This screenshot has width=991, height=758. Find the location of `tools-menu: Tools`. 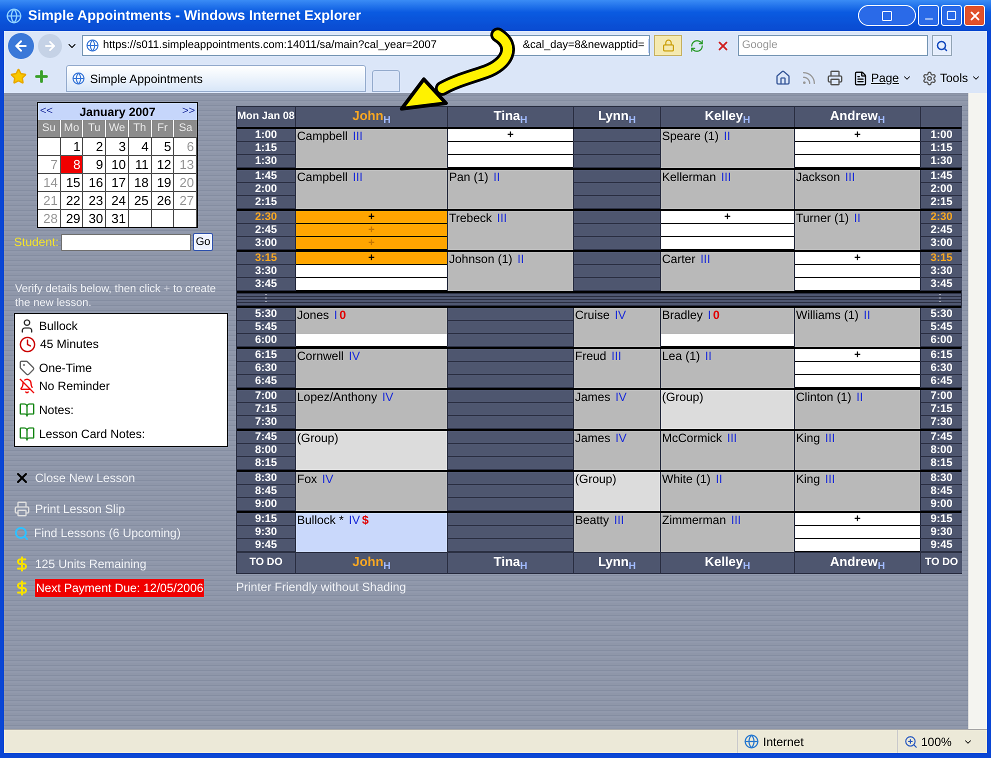

tools-menu: Tools is located at coordinates (954, 78).